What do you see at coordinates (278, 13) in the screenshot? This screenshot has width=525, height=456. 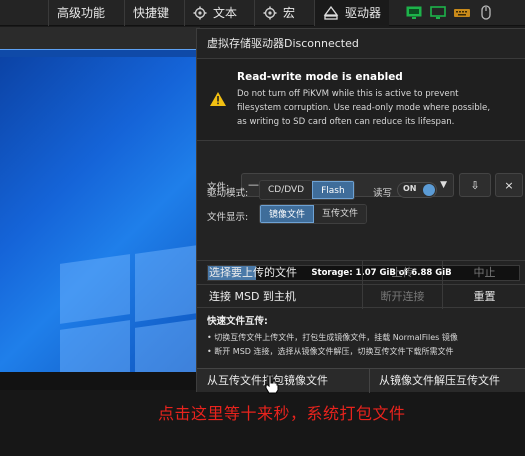 I see `menu-macro: 宏` at bounding box center [278, 13].